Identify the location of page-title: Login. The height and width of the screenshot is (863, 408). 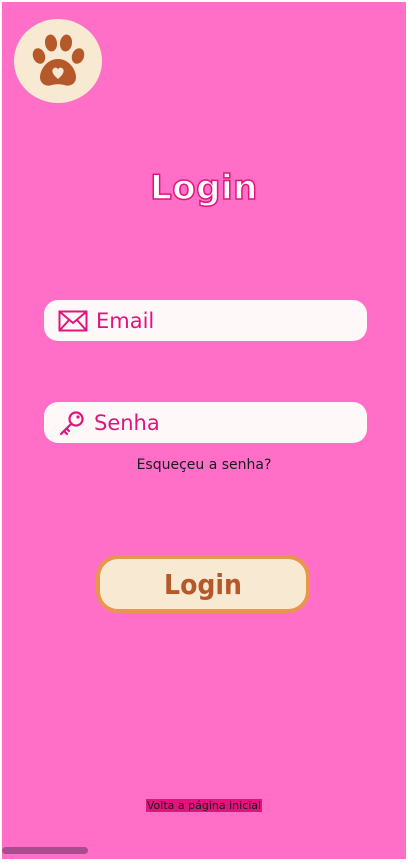
(203, 188).